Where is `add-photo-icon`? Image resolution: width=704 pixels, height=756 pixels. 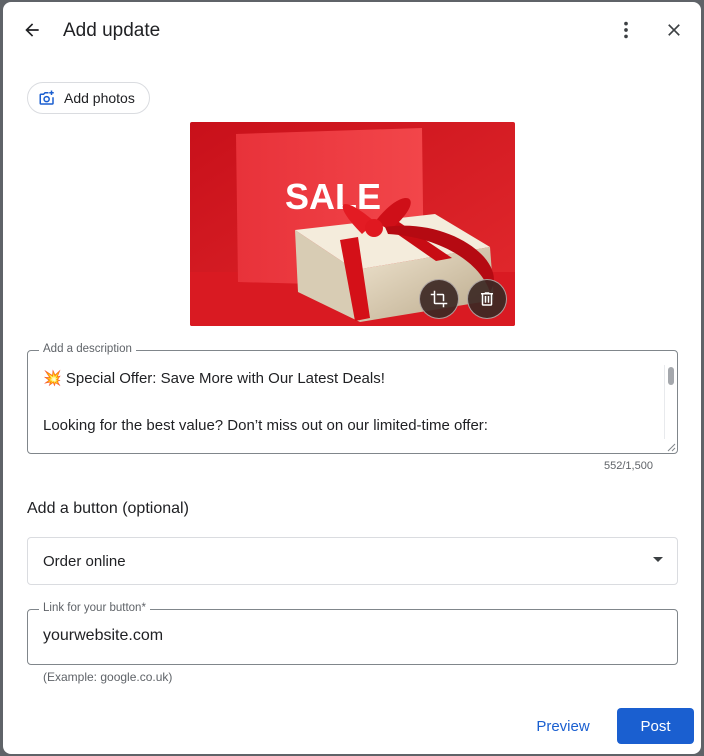 add-photo-icon is located at coordinates (46, 97).